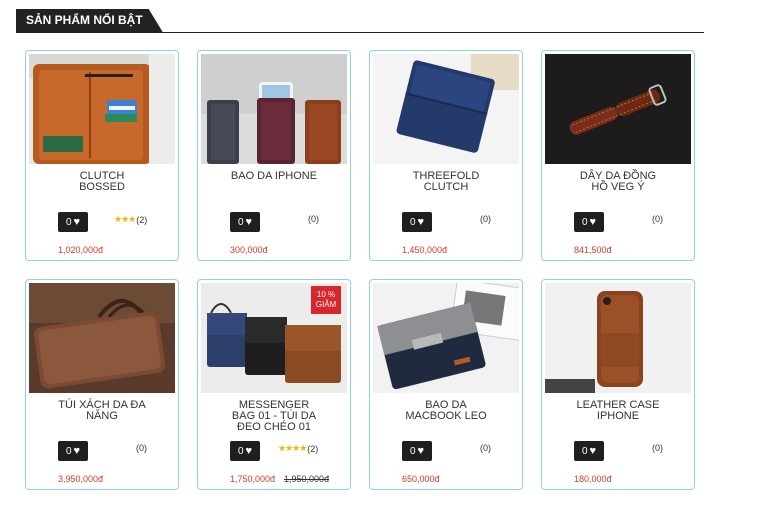  Describe the element at coordinates (274, 176) in the screenshot. I see `product-name: BAO DA IPHONE` at that location.